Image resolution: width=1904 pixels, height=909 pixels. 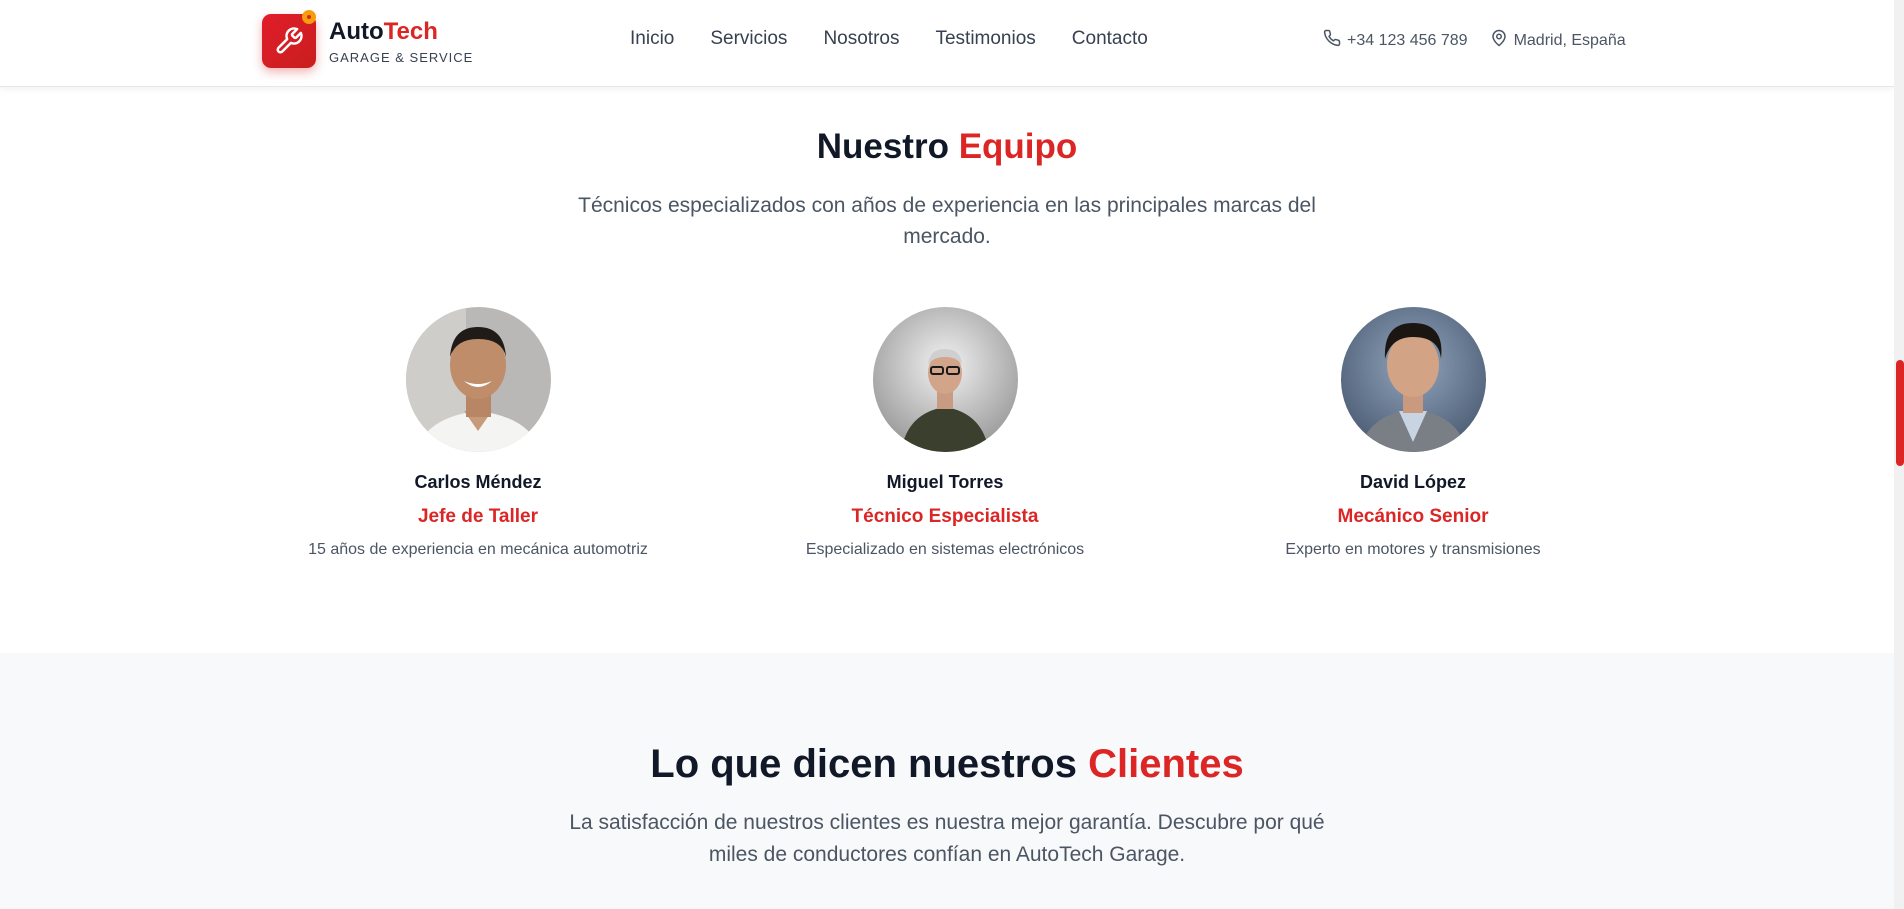 What do you see at coordinates (1412, 482) in the screenshot?
I see `member-name: David López` at bounding box center [1412, 482].